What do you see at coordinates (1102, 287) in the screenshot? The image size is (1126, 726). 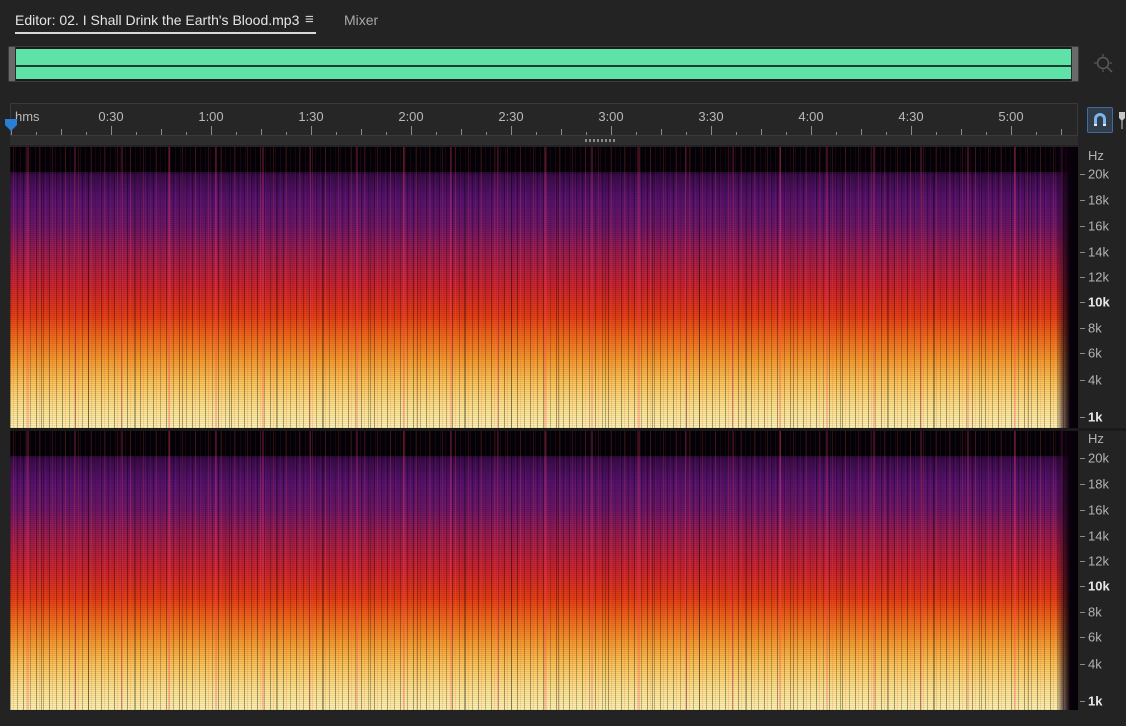 I see `frequency-scale-left: Hz 20k 18k 16k 14k 12k 10k 8k 6k 4k 1k` at bounding box center [1102, 287].